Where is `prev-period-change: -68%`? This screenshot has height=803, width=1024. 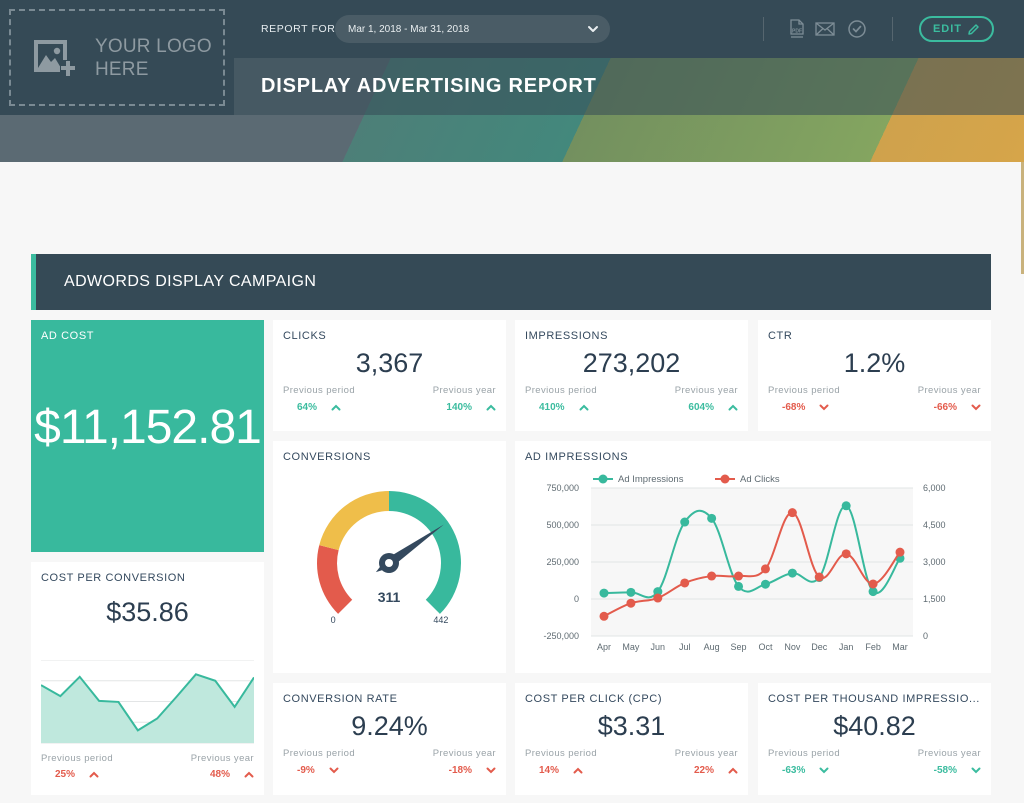
prev-period-change: -68% is located at coordinates (805, 407).